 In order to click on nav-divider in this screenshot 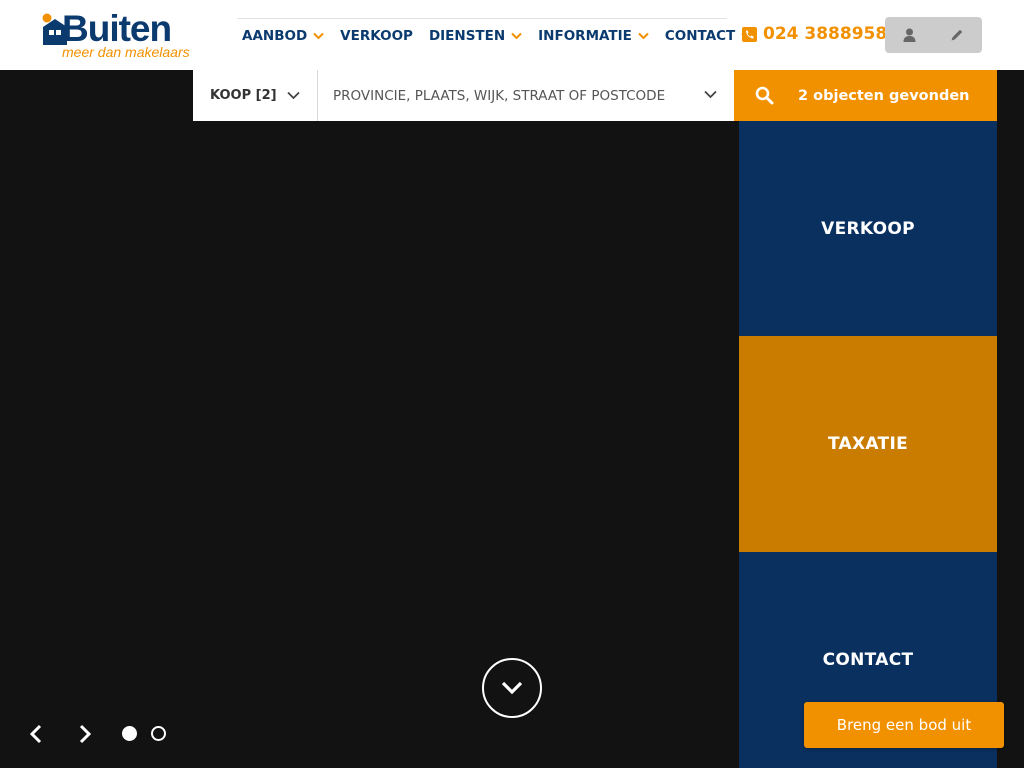, I will do `click(482, 18)`.